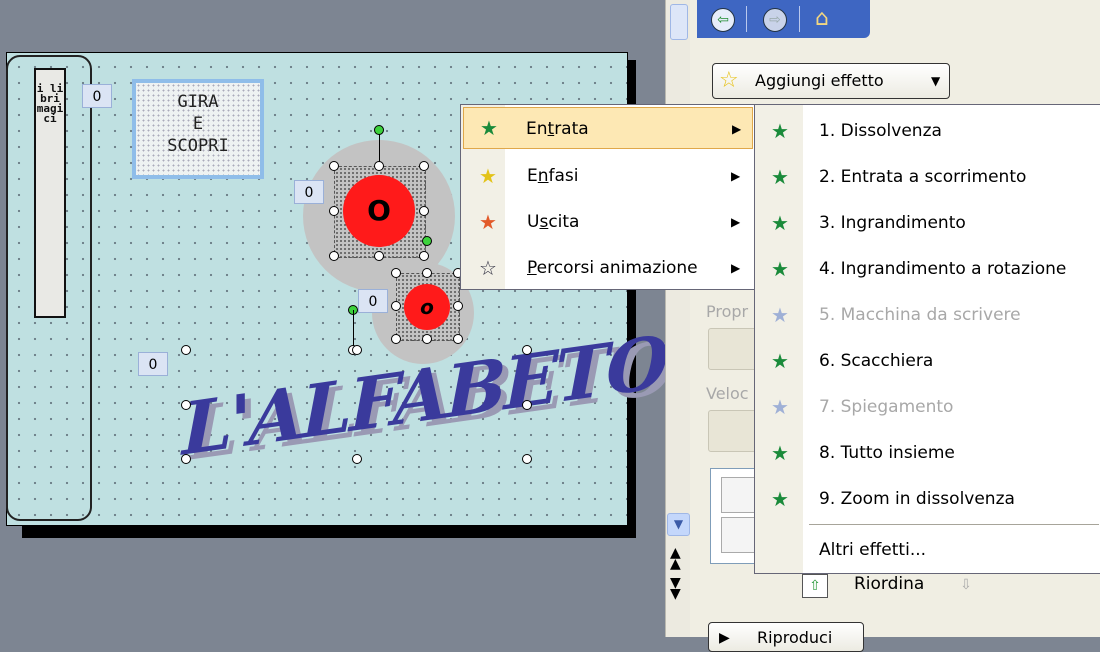  What do you see at coordinates (553, 222) in the screenshot?
I see `menu-item-label: Uscita` at bounding box center [553, 222].